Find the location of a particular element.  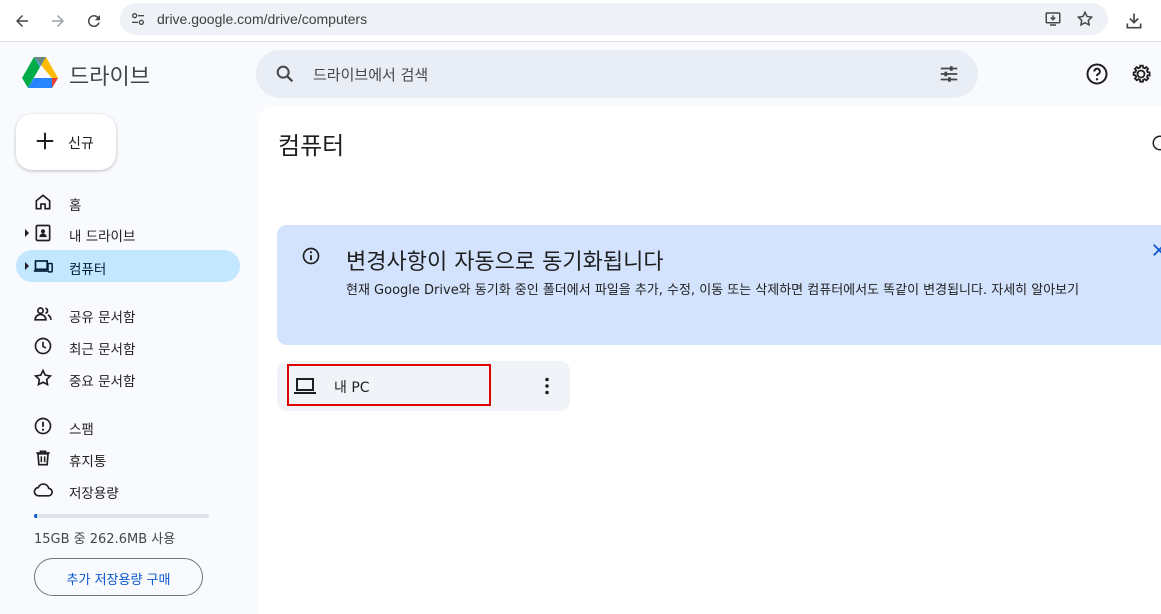

sidebar-item-recent: 최근 문서함 is located at coordinates (128, 346).